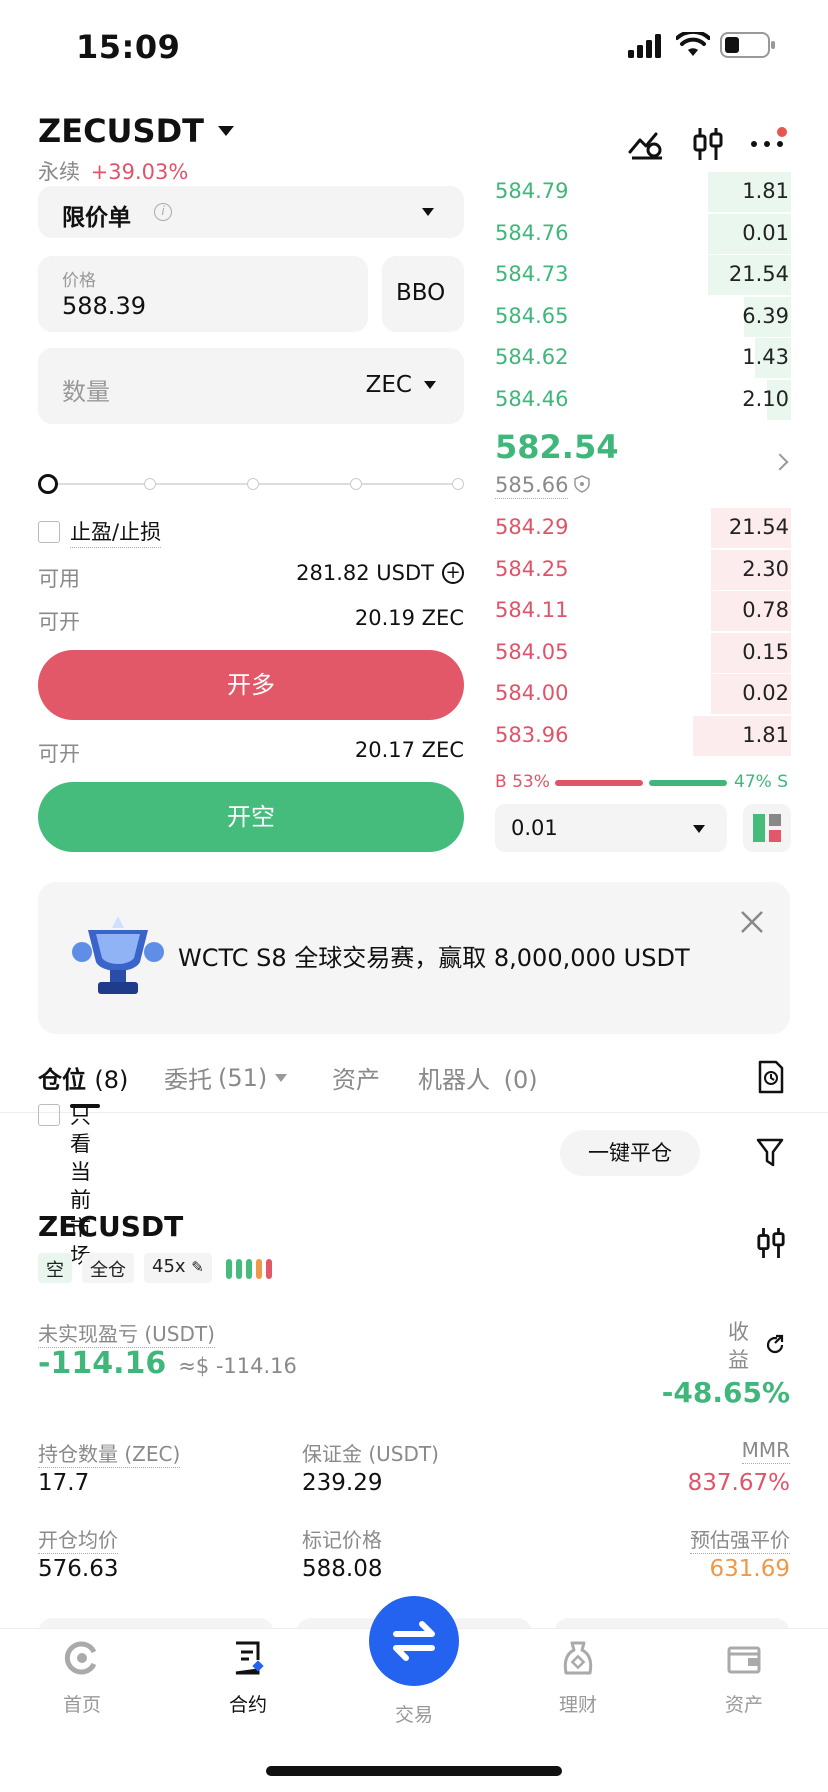 The width and height of the screenshot is (828, 1792). Describe the element at coordinates (197, 1267) in the screenshot. I see `edit-icon: ✎` at that location.